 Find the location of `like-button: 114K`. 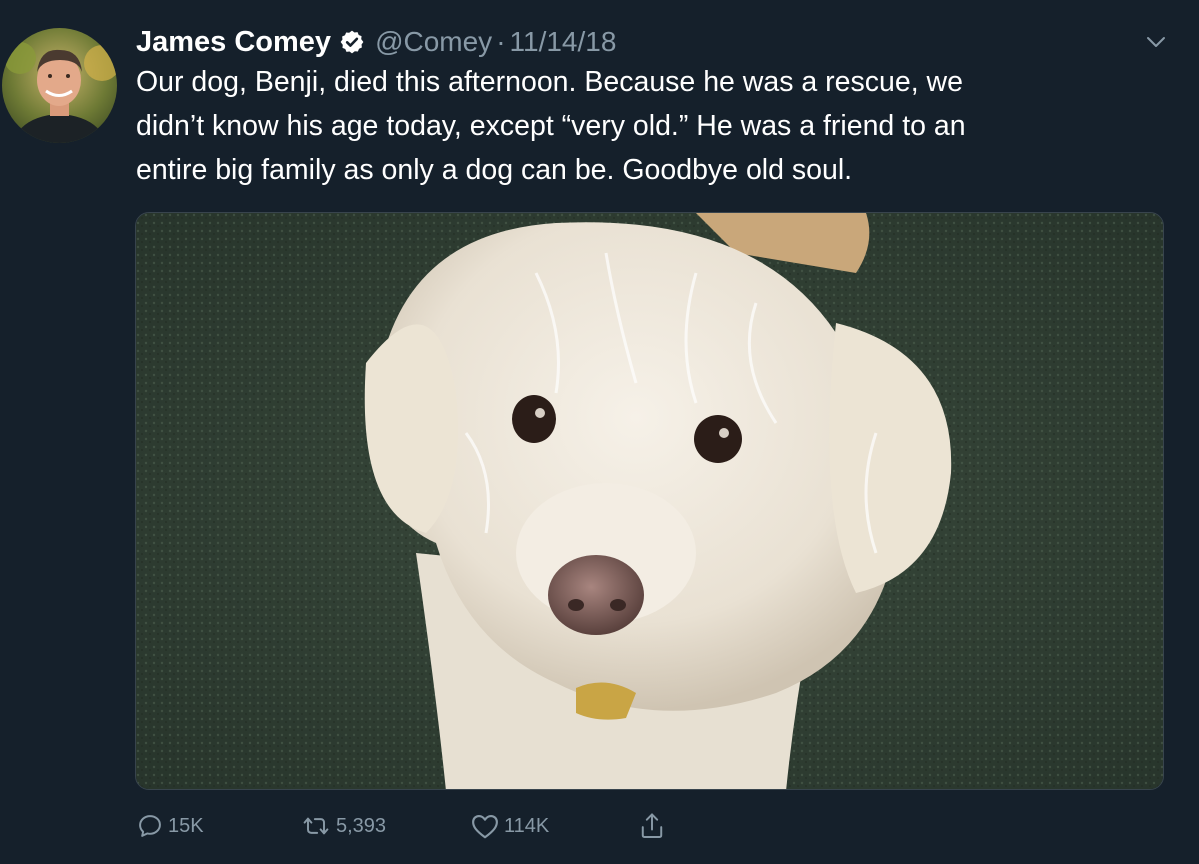

like-button: 114K is located at coordinates (509, 826).